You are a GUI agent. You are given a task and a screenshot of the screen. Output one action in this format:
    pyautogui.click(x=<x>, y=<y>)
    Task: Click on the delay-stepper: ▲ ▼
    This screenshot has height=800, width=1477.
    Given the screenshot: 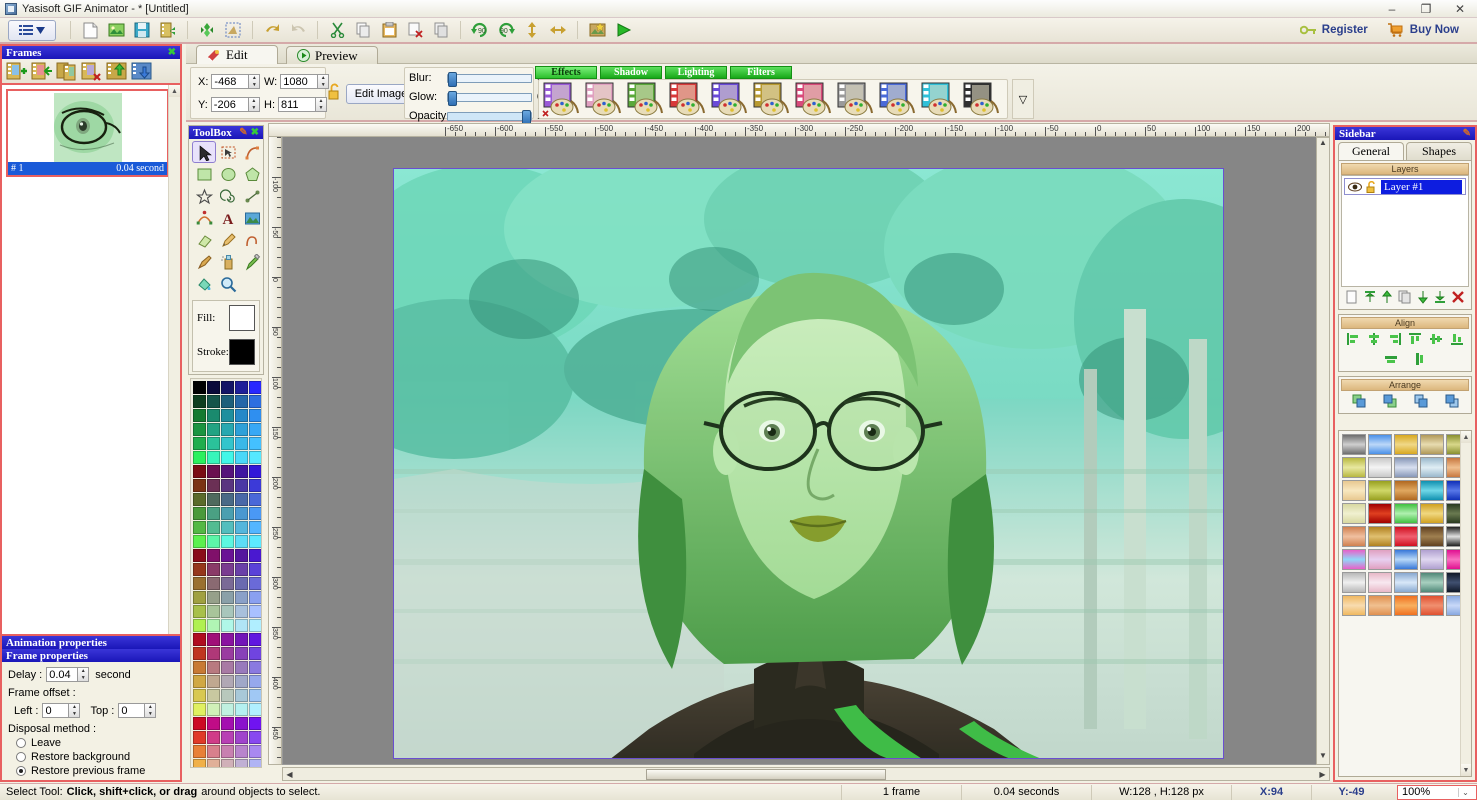 What is the action you would take?
    pyautogui.click(x=84, y=674)
    